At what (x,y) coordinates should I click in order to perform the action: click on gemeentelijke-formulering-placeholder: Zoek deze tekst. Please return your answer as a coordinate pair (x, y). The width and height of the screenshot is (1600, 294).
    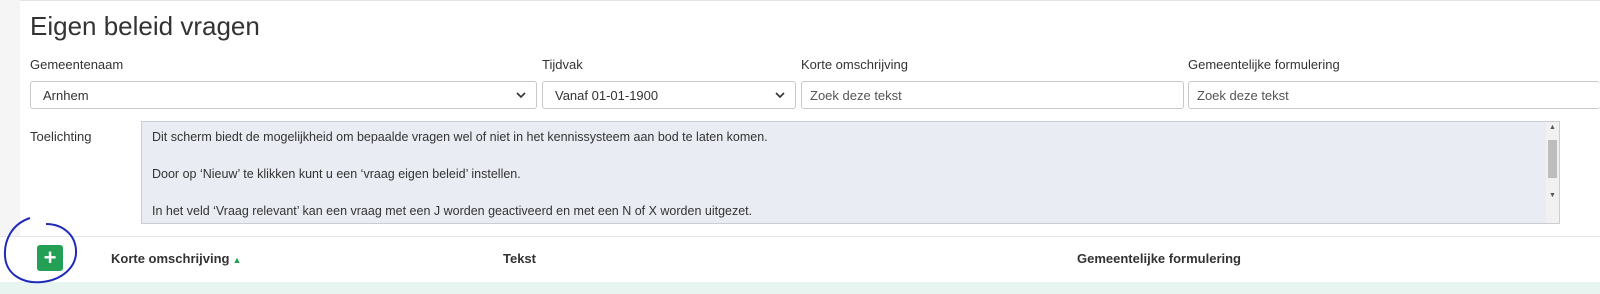
    Looking at the image, I should click on (1243, 95).